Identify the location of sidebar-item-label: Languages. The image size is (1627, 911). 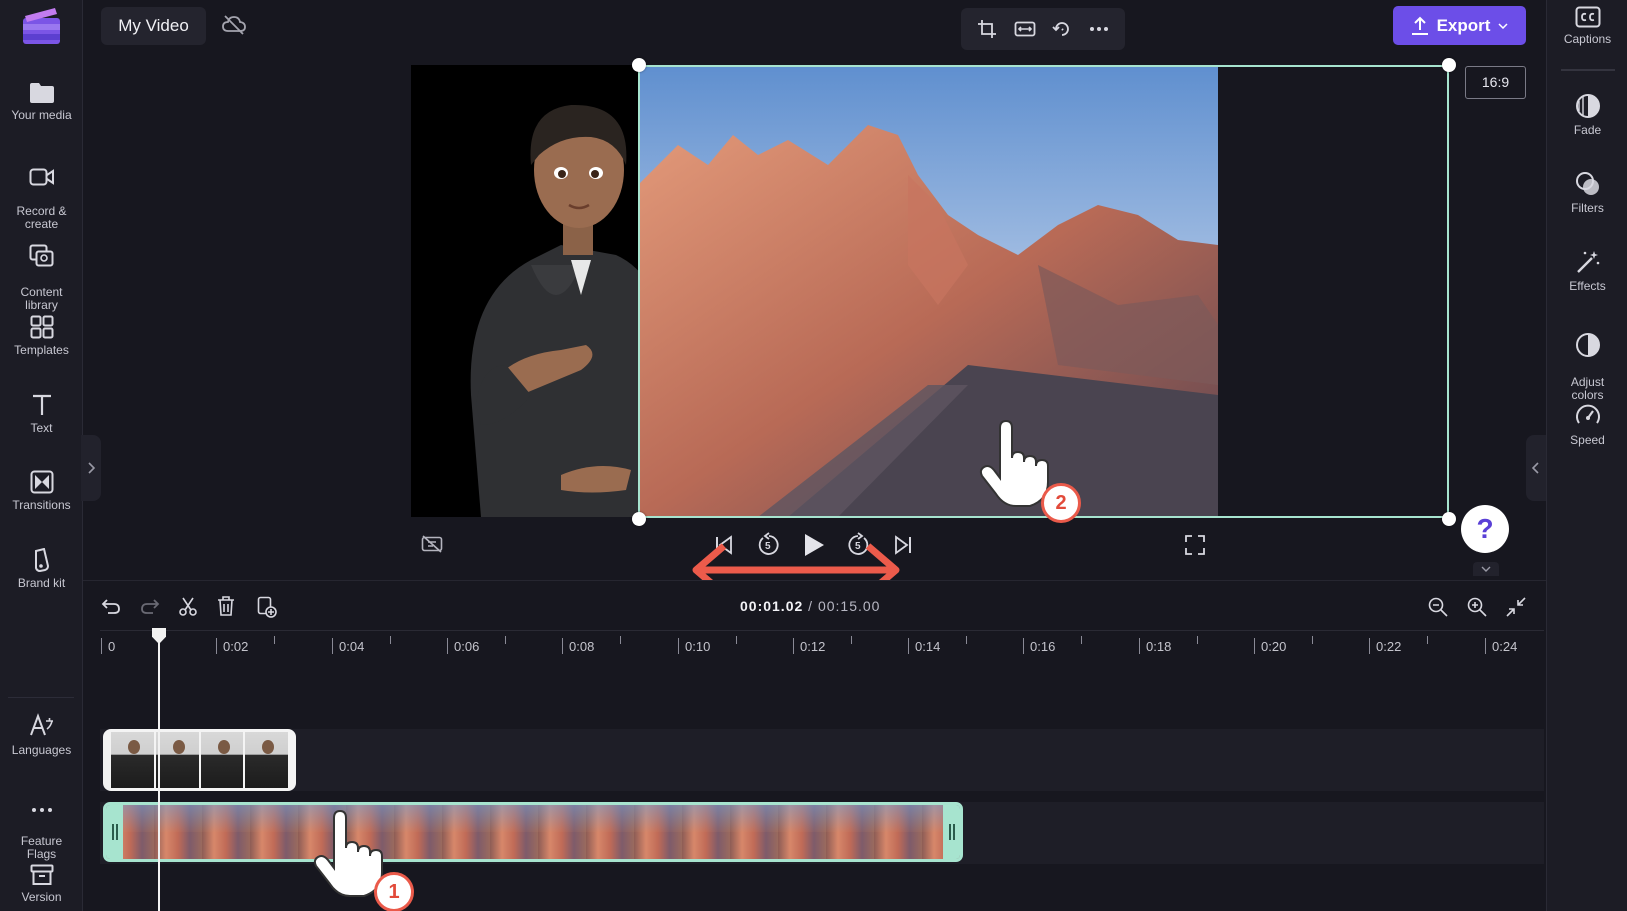
(41, 750).